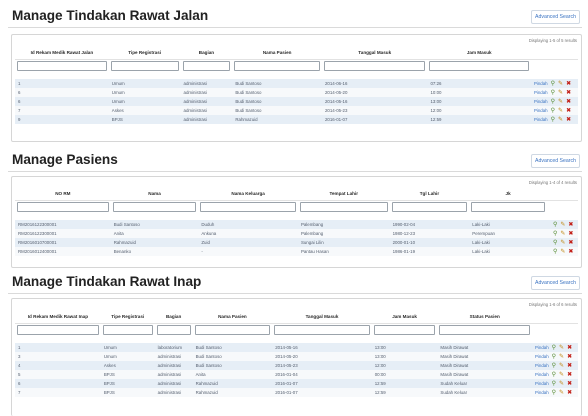 The height and width of the screenshot is (416, 588). What do you see at coordinates (62, 53) in the screenshot?
I see `column-header: Id Rekam Medik Rawat Jalan` at bounding box center [62, 53].